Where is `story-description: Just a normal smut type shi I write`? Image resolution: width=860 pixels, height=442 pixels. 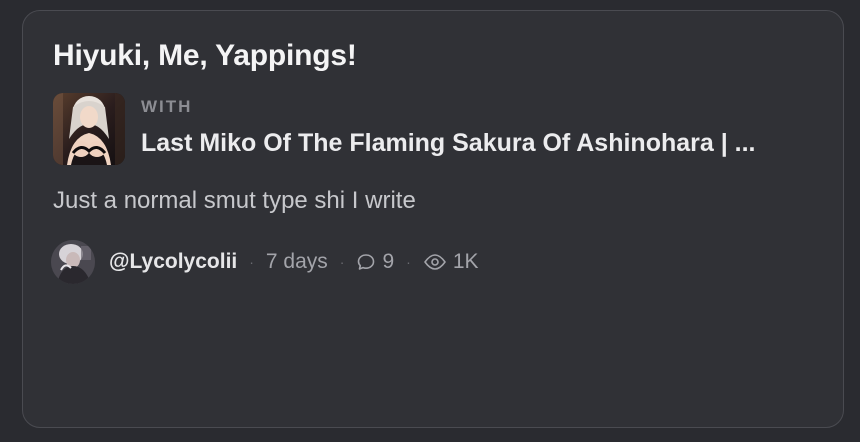 story-description: Just a normal smut type shi I write is located at coordinates (234, 200).